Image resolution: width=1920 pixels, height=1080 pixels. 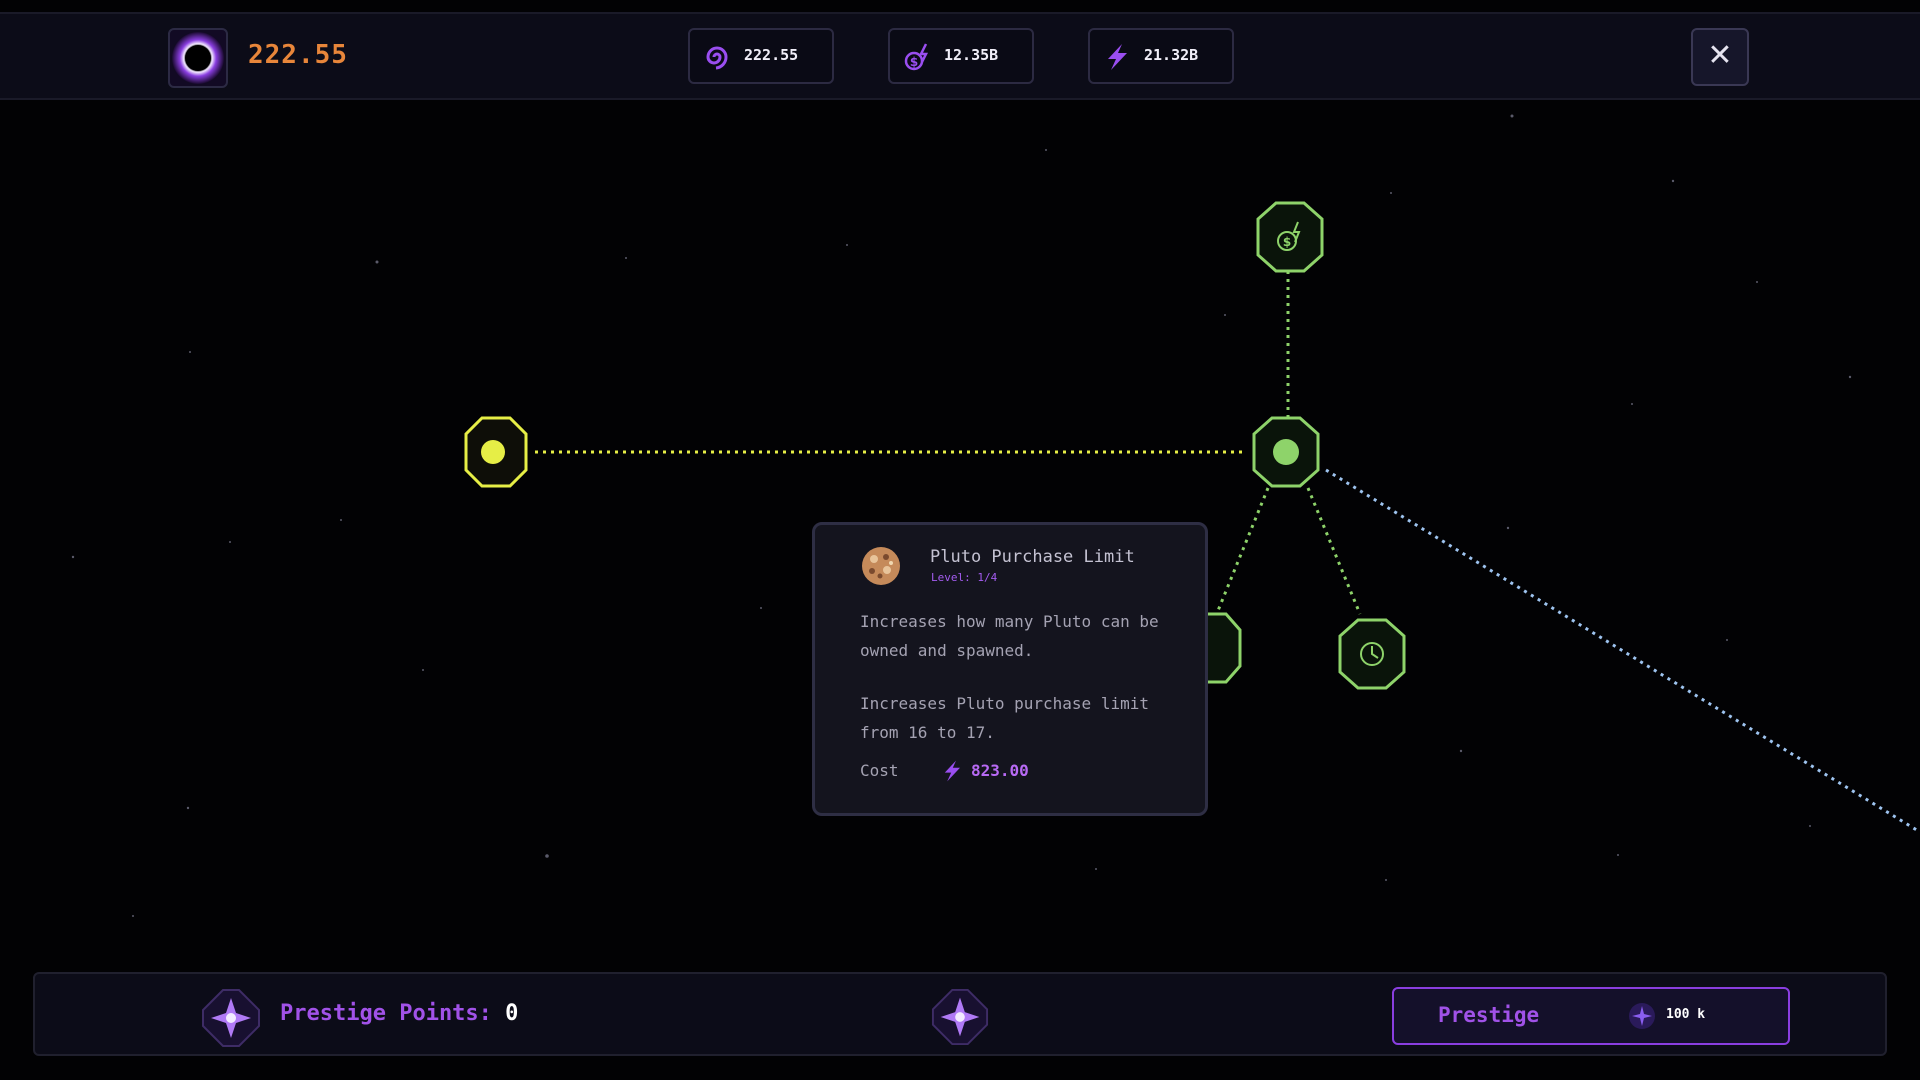 I want to click on prestige-button: Prestige 100 k, so click(x=1591, y=1016).